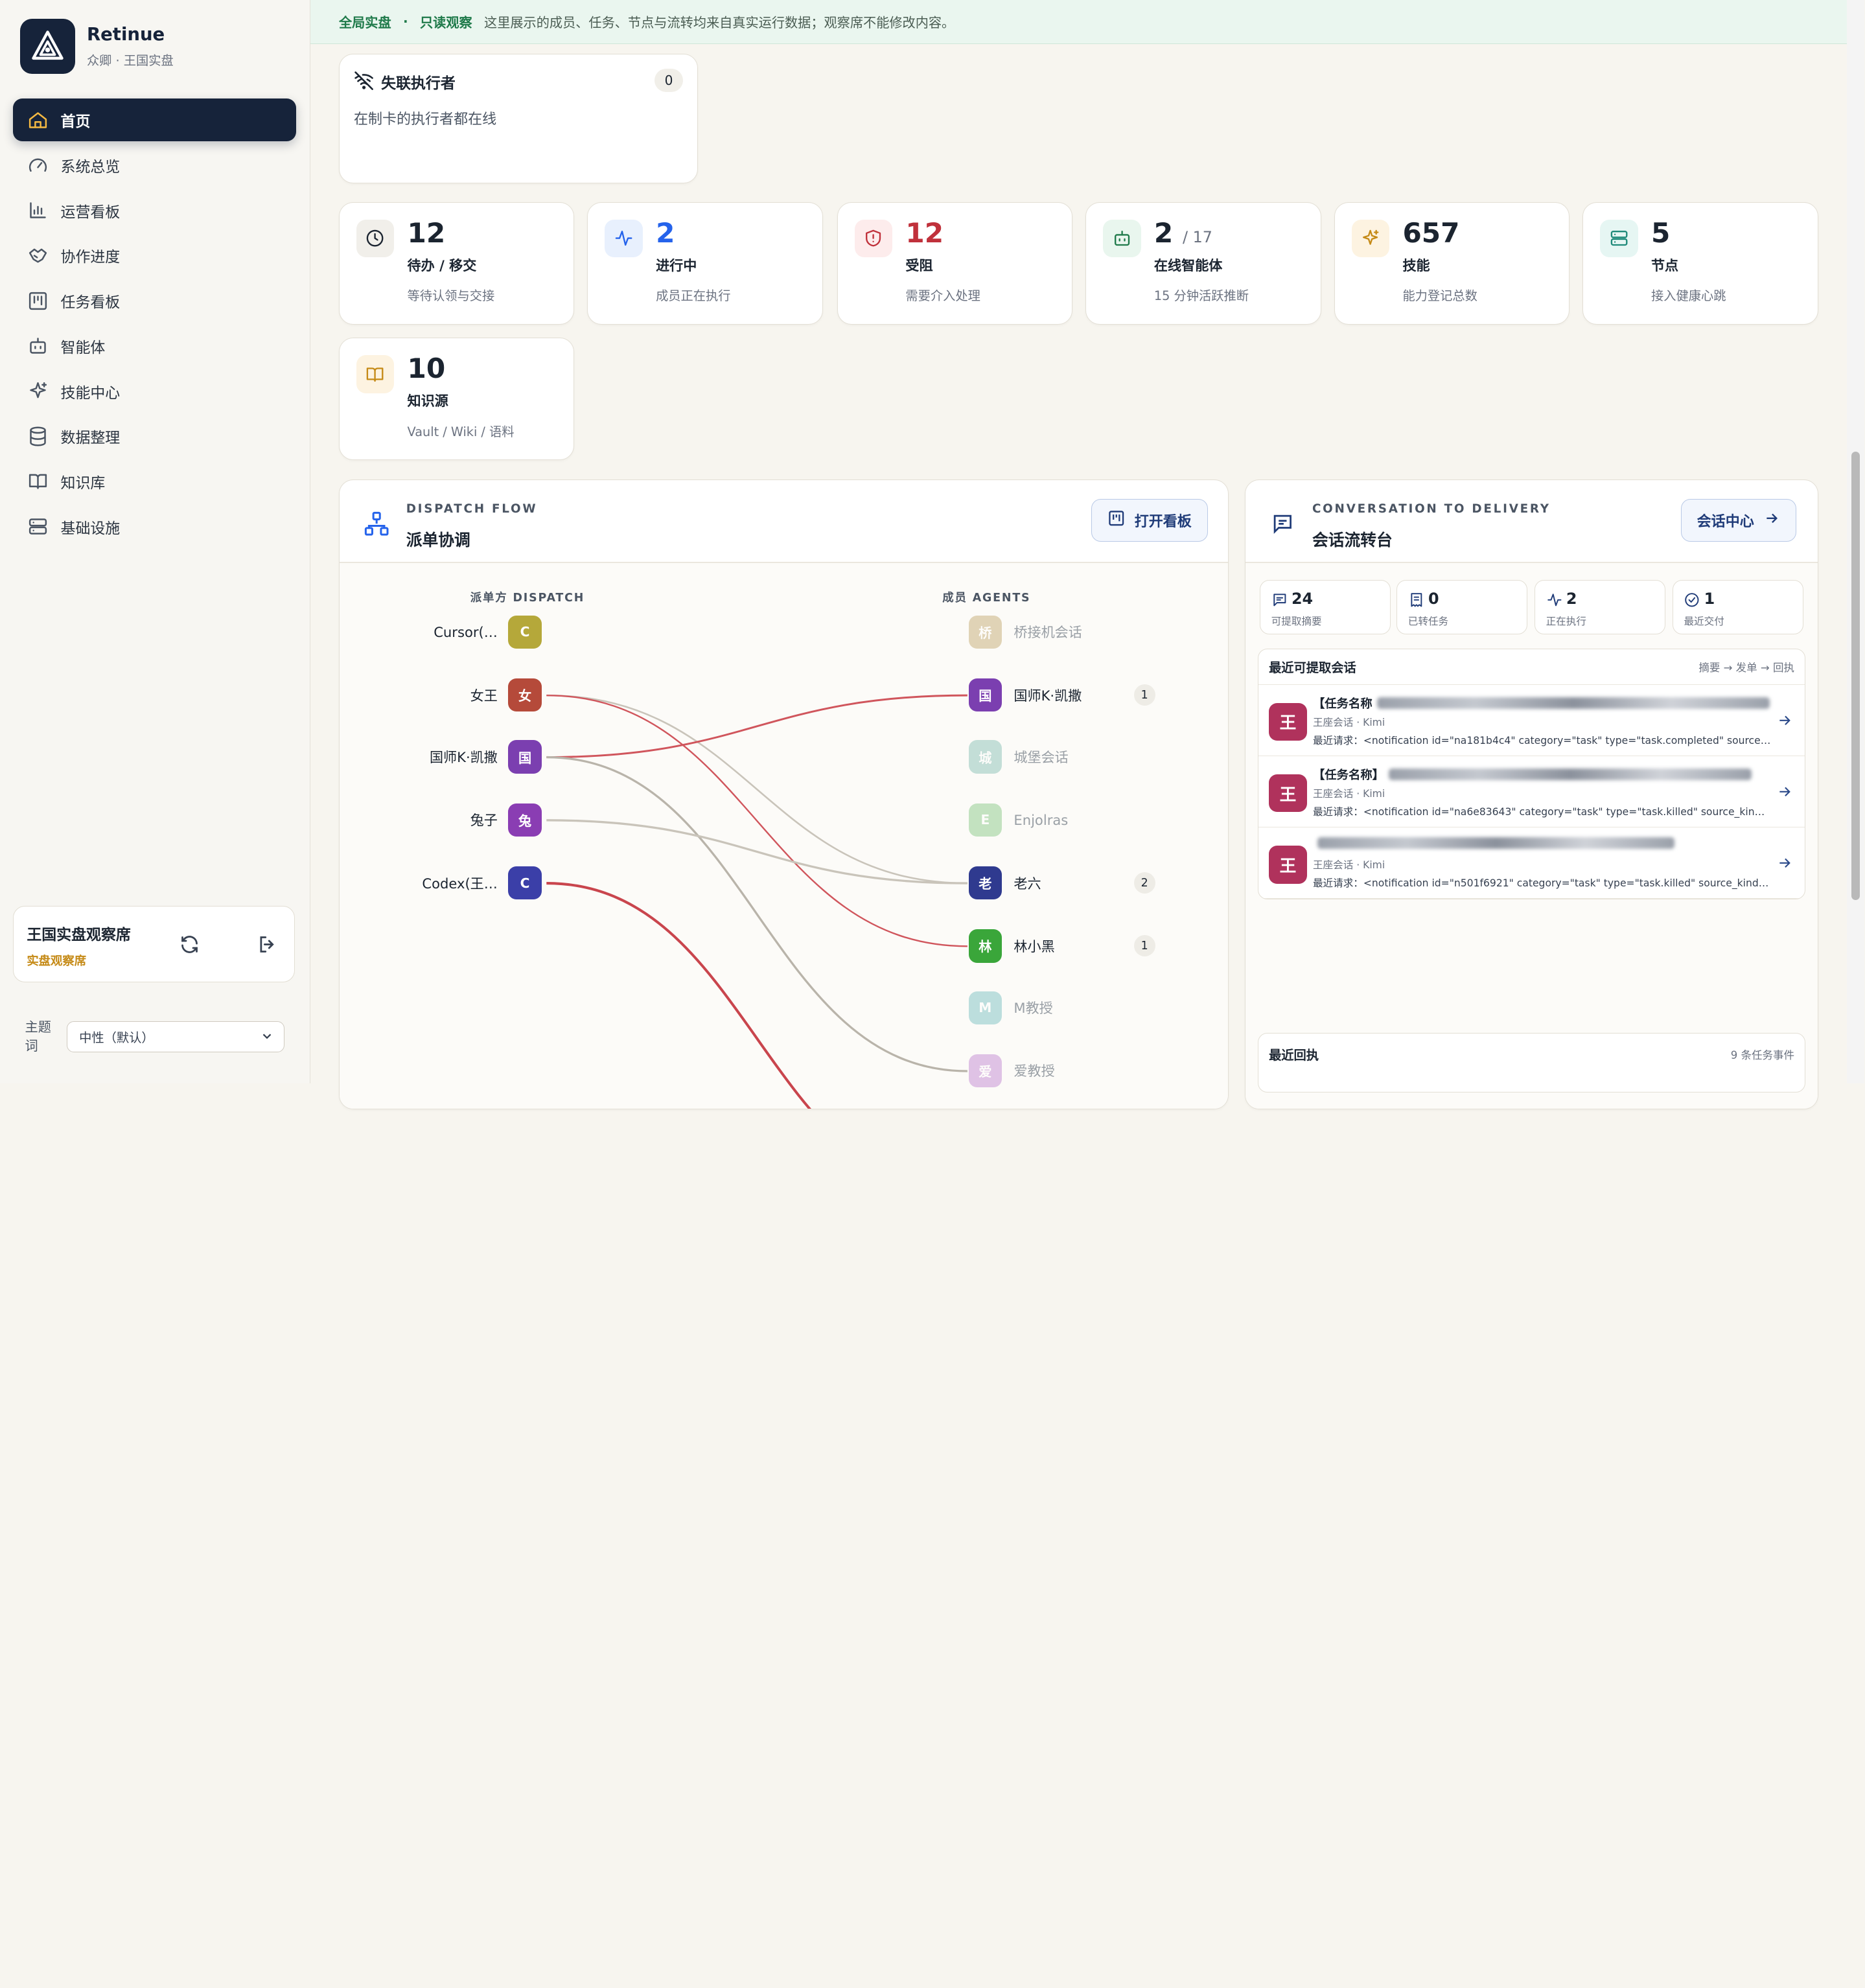 The width and height of the screenshot is (1865, 1988). What do you see at coordinates (154, 255) in the screenshot?
I see `sidebar-item-handshake: 协作进度` at bounding box center [154, 255].